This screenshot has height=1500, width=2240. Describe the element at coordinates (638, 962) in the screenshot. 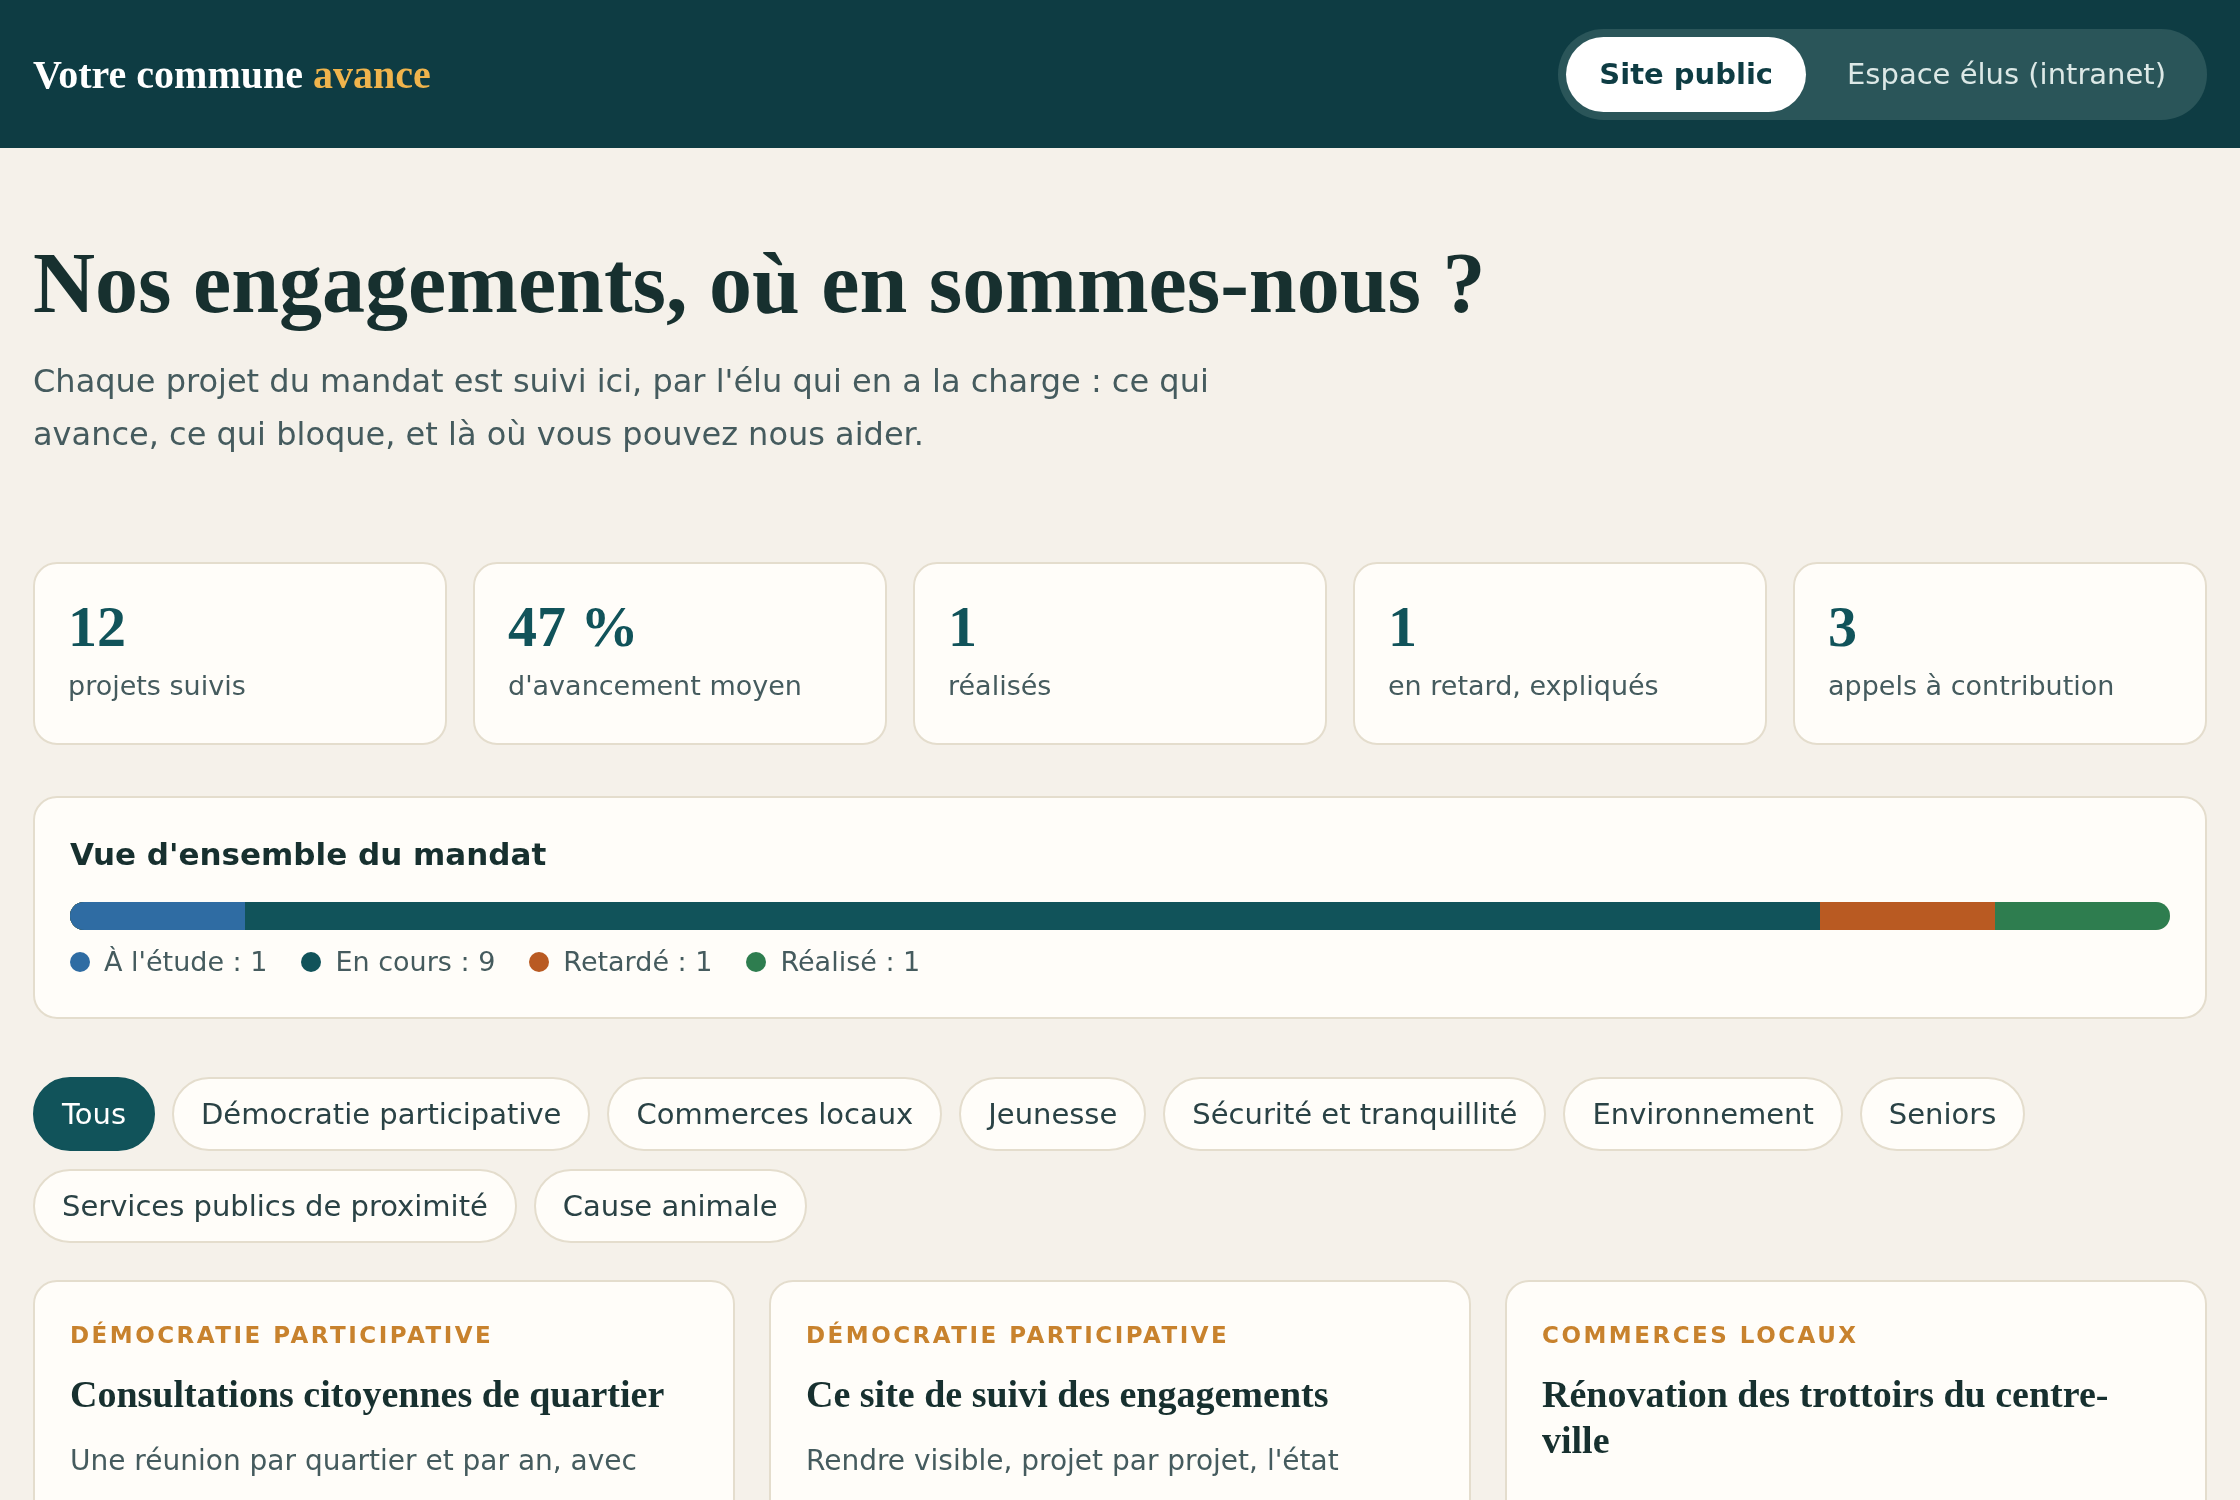

I see `legend-label: Retardé : 1` at that location.